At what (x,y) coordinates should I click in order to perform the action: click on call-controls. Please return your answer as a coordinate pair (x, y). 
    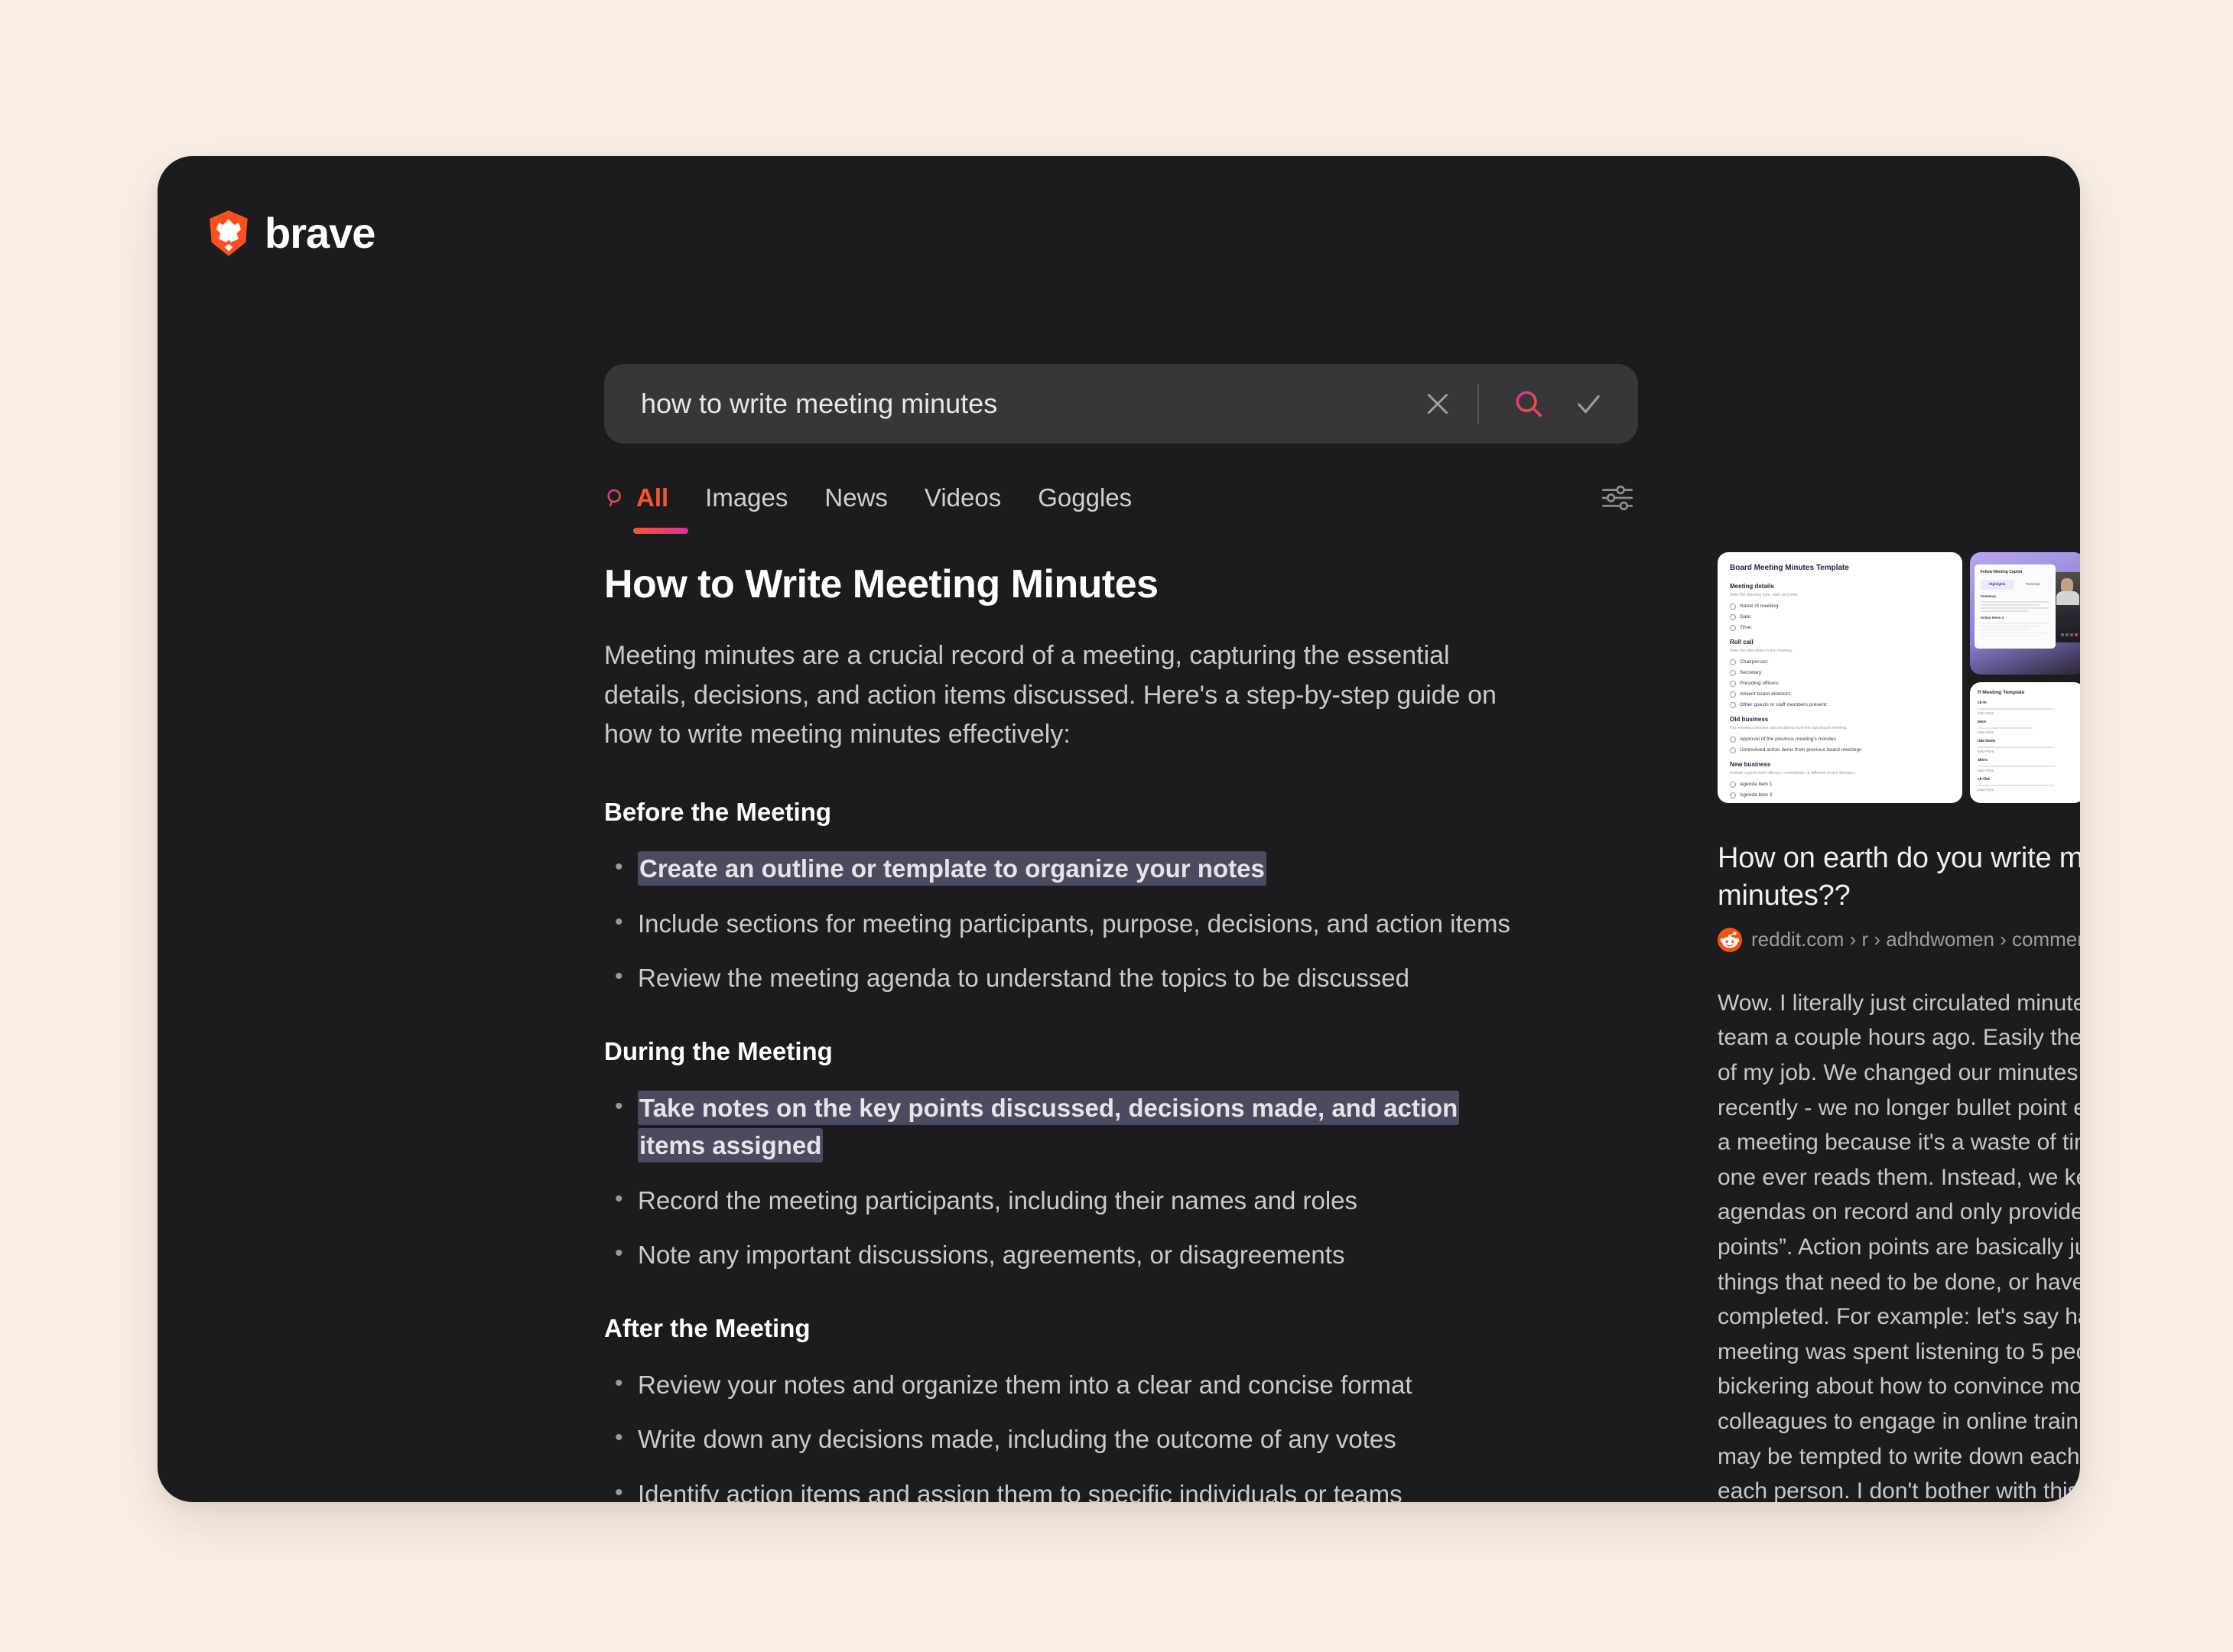
    Looking at the image, I should click on (2069, 634).